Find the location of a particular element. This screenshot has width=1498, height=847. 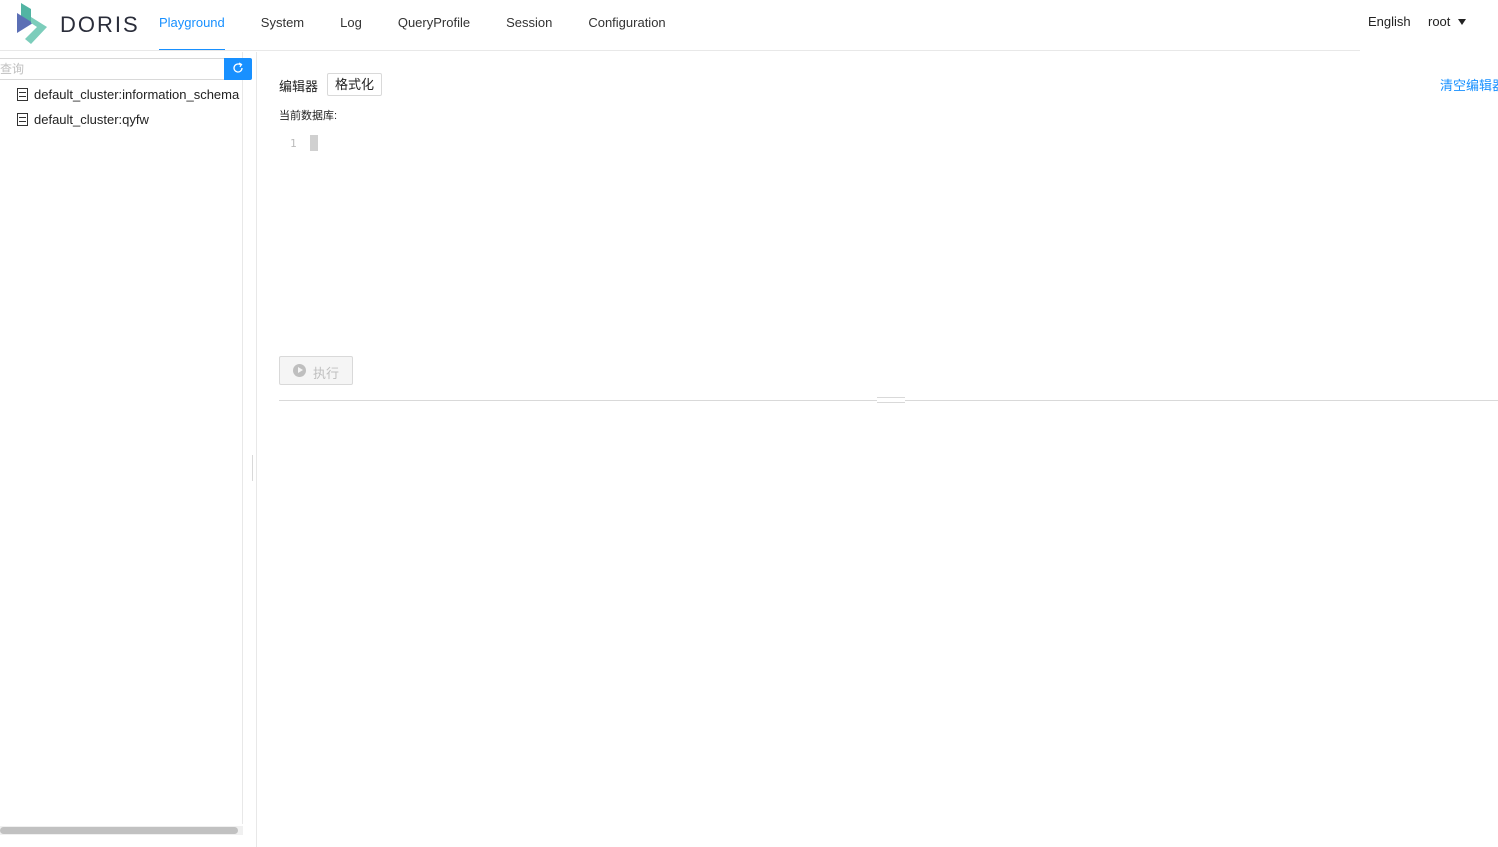

nav-playground: Playground is located at coordinates (192, 25).